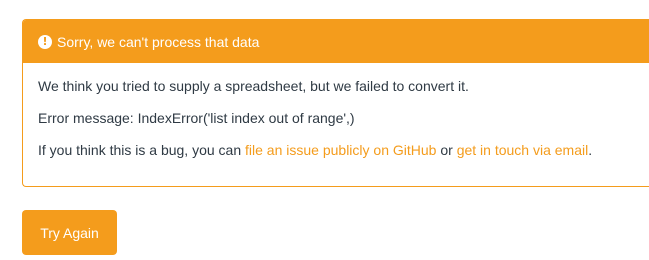 The image size is (649, 260). Describe the element at coordinates (340, 150) in the screenshot. I see `github-issue-link: file an issue publicly on GitHub` at that location.